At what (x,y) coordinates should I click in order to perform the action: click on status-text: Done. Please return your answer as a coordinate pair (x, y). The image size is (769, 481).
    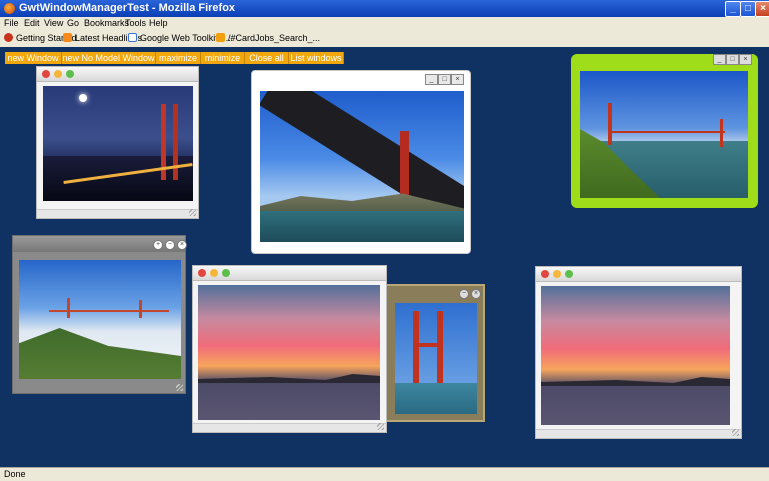
    Looking at the image, I should click on (15, 474).